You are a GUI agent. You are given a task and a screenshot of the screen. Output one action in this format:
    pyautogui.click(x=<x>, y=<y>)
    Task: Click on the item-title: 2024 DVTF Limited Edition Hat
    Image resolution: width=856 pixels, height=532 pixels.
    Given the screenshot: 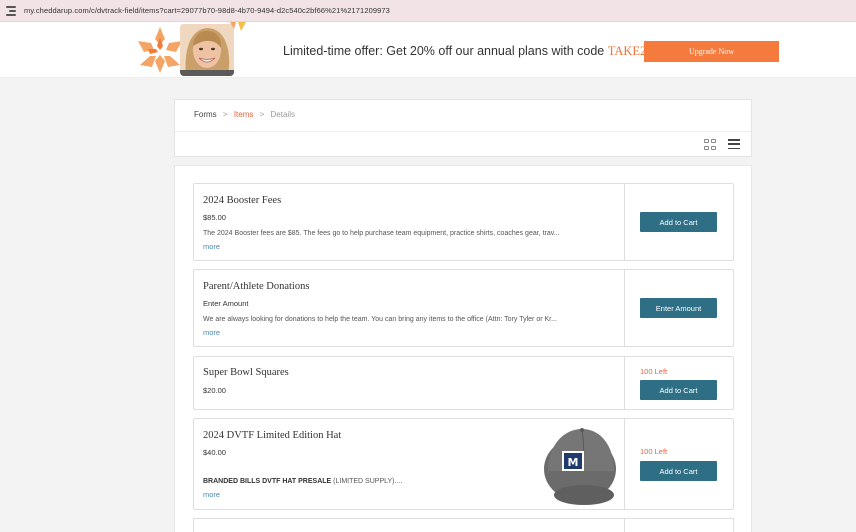 What is the action you would take?
    pyautogui.click(x=272, y=435)
    